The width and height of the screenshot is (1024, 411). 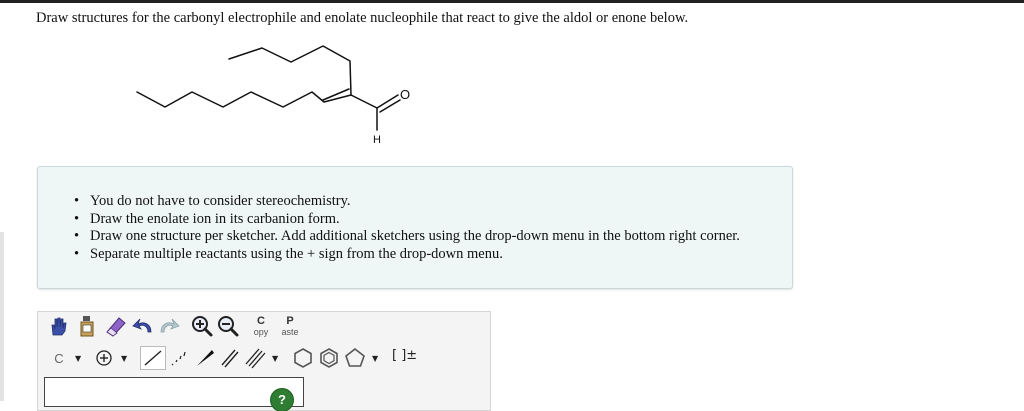 What do you see at coordinates (228, 326) in the screenshot?
I see `zoom-out-icon` at bounding box center [228, 326].